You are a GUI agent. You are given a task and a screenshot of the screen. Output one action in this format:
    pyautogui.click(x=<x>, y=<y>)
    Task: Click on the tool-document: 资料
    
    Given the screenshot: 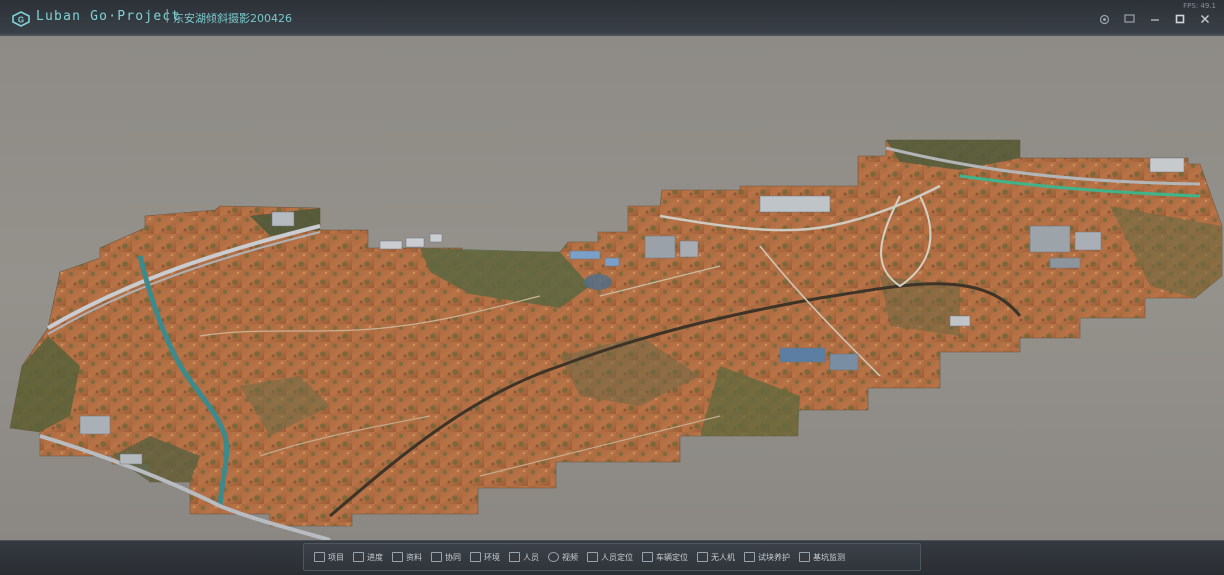 What is the action you would take?
    pyautogui.click(x=407, y=557)
    